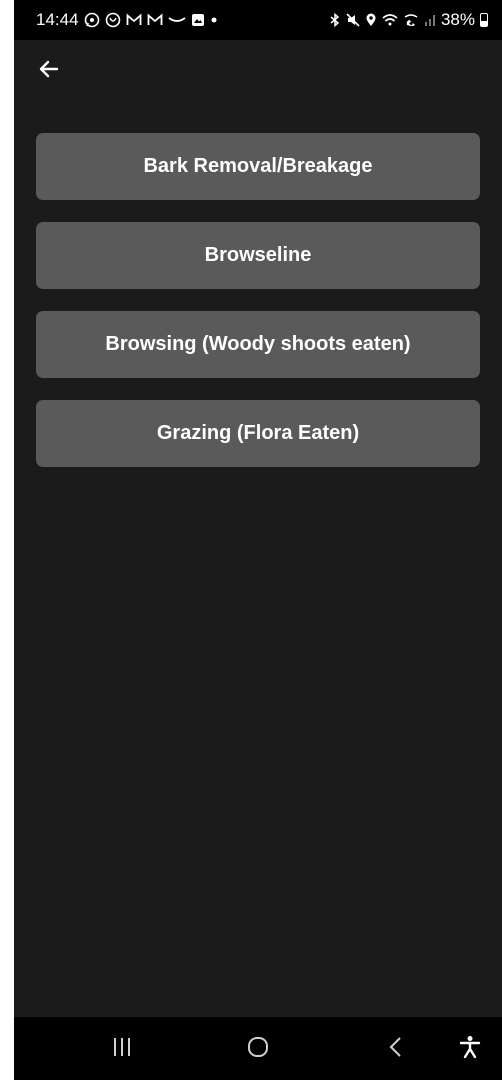  I want to click on home-button, so click(258, 1049).